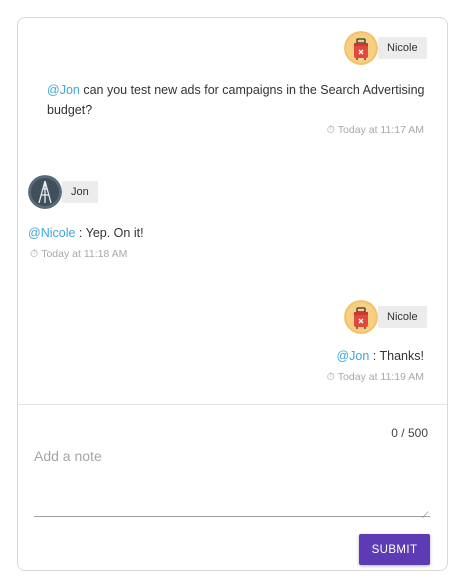 The height and width of the screenshot is (587, 466). What do you see at coordinates (375, 377) in the screenshot?
I see `message-timestamp: ⏱ Today at 11:19 AM` at bounding box center [375, 377].